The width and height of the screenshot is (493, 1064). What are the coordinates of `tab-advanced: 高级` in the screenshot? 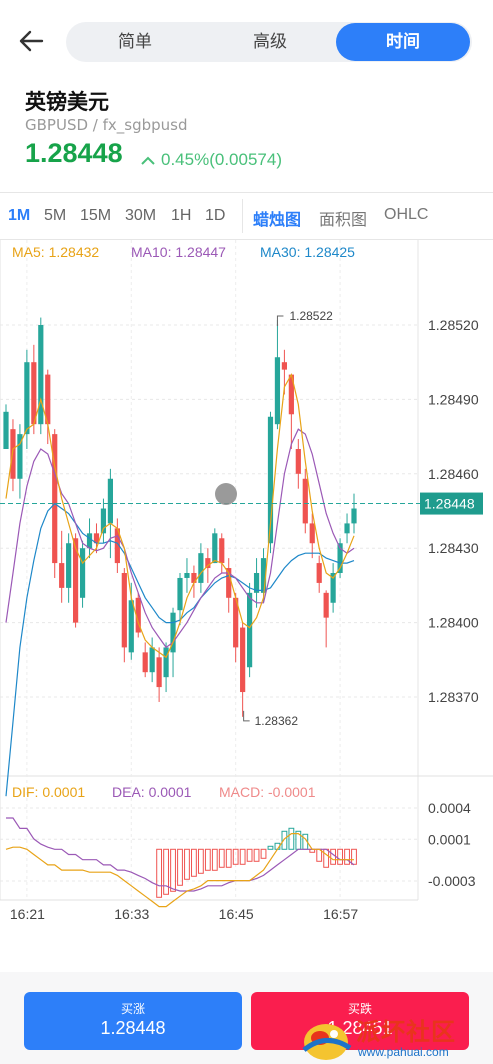 It's located at (270, 42).